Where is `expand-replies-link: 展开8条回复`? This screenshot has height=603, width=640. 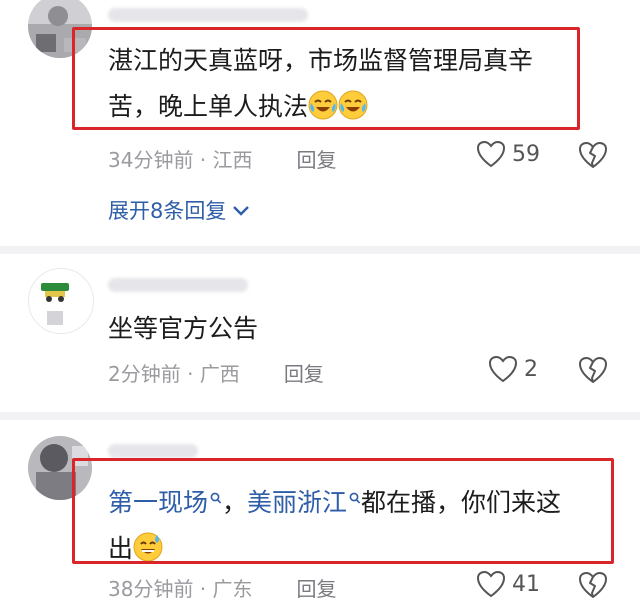 expand-replies-link: 展开8条回复 is located at coordinates (179, 210).